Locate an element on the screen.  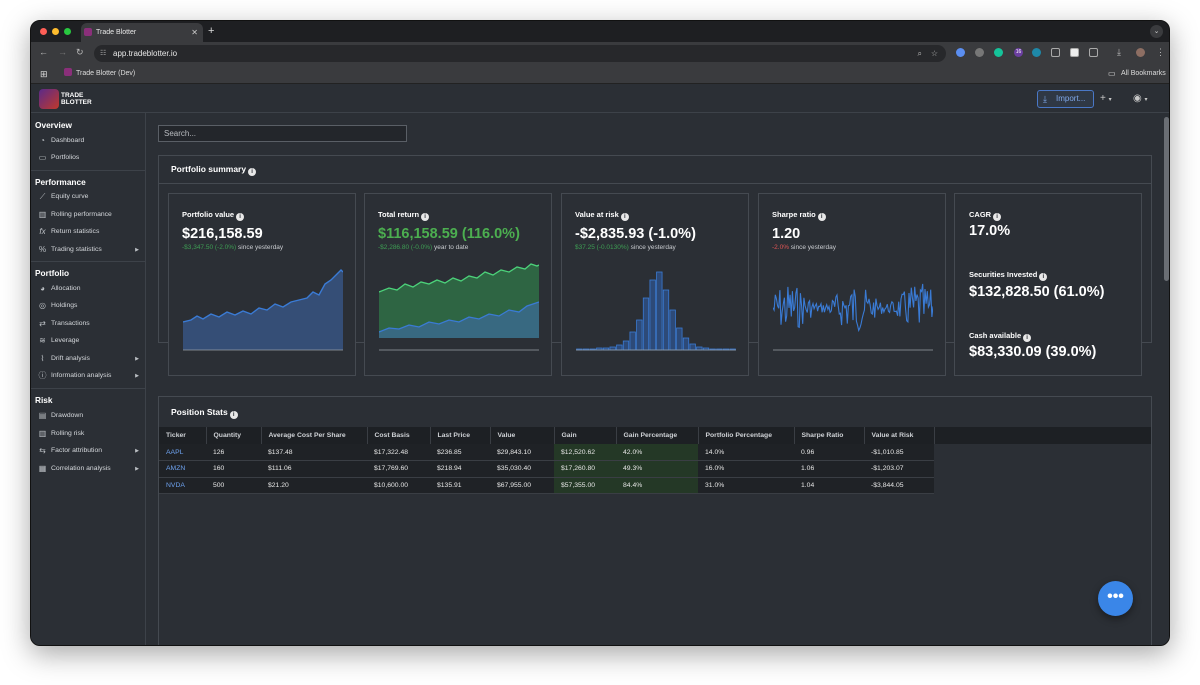
extensions-puzzle-icon is located at coordinates (1093, 52).